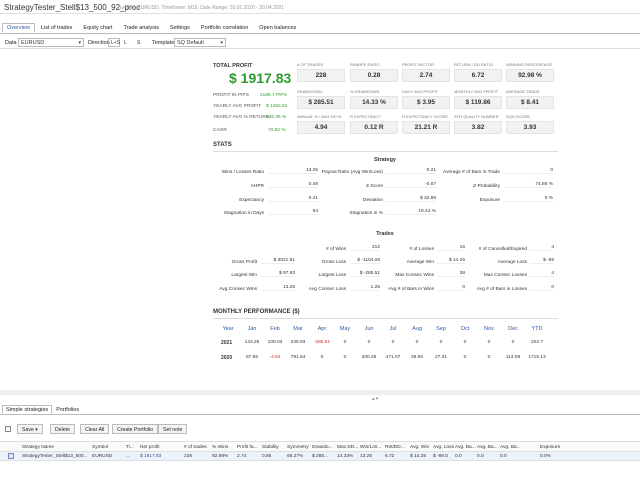  I want to click on stat-label: Wins / Losses Ratio, so click(242, 172).